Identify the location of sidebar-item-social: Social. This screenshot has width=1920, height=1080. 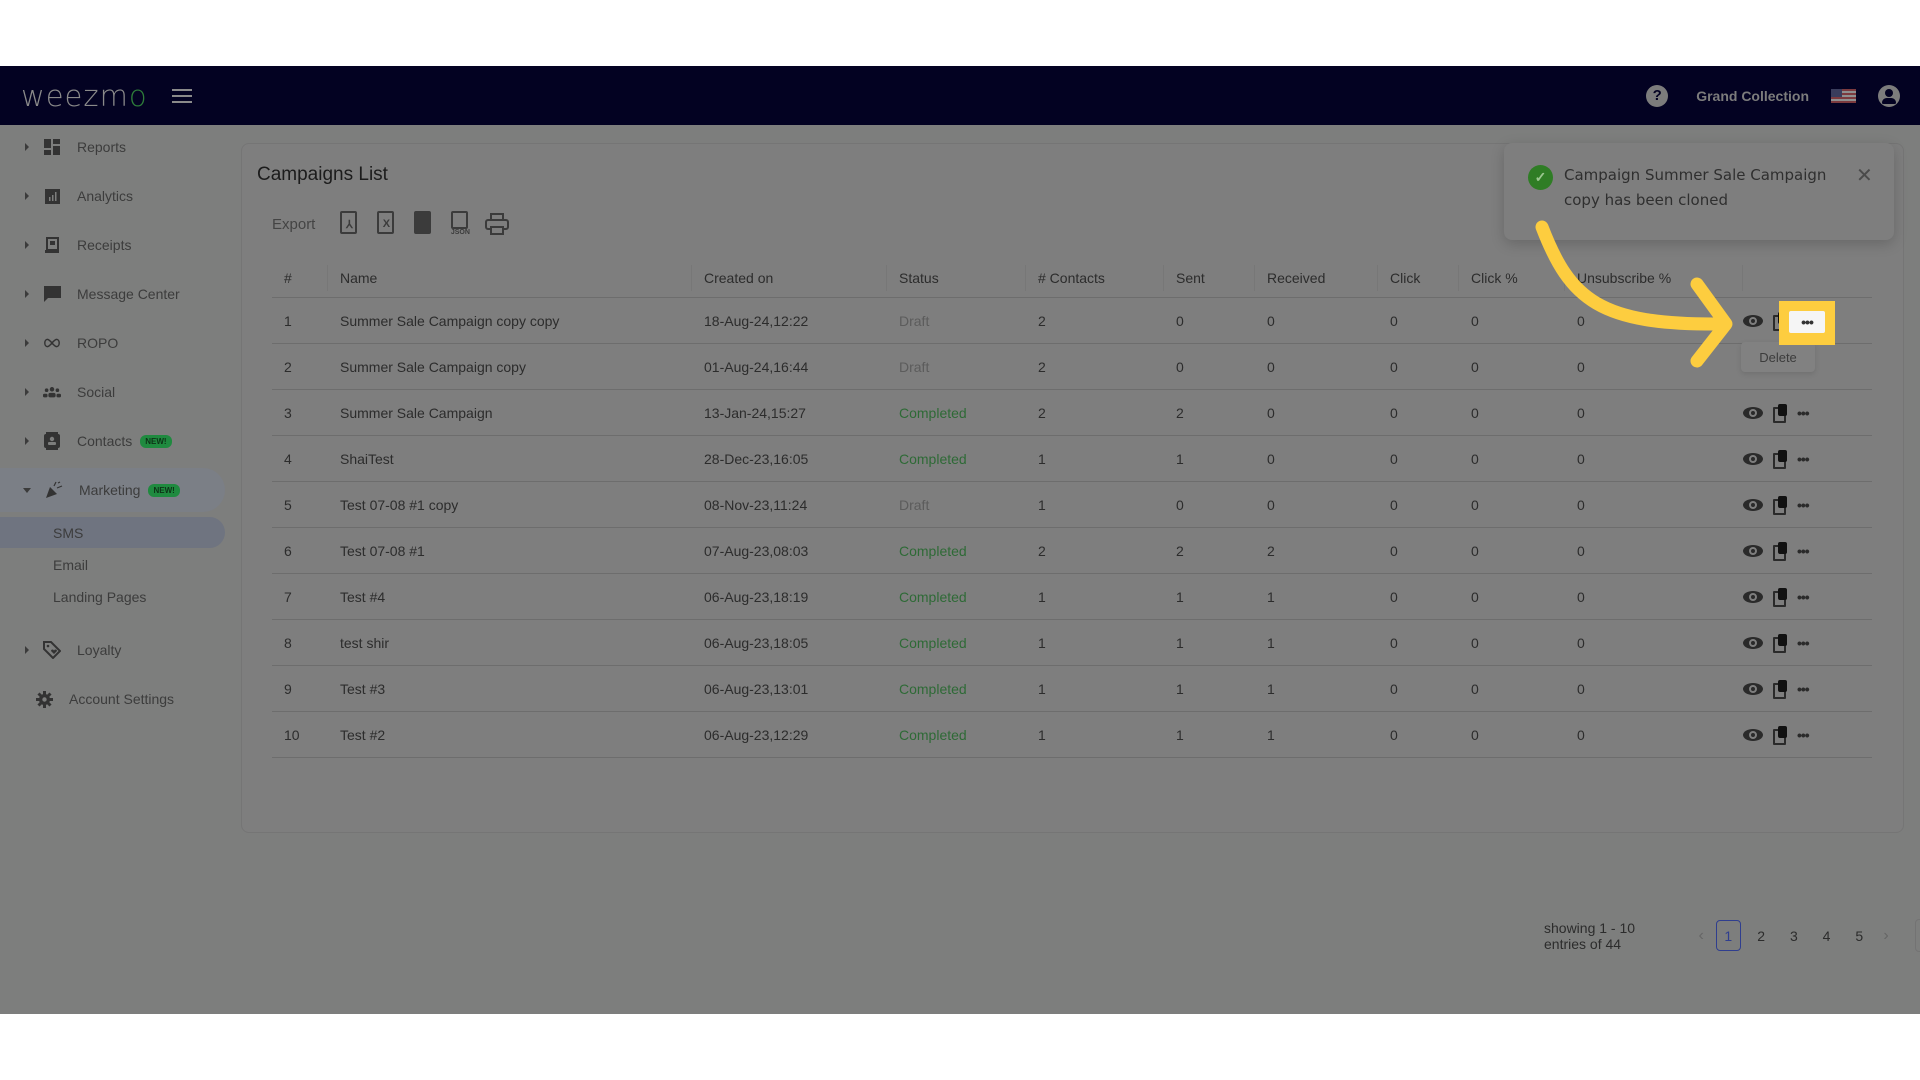
(112, 392).